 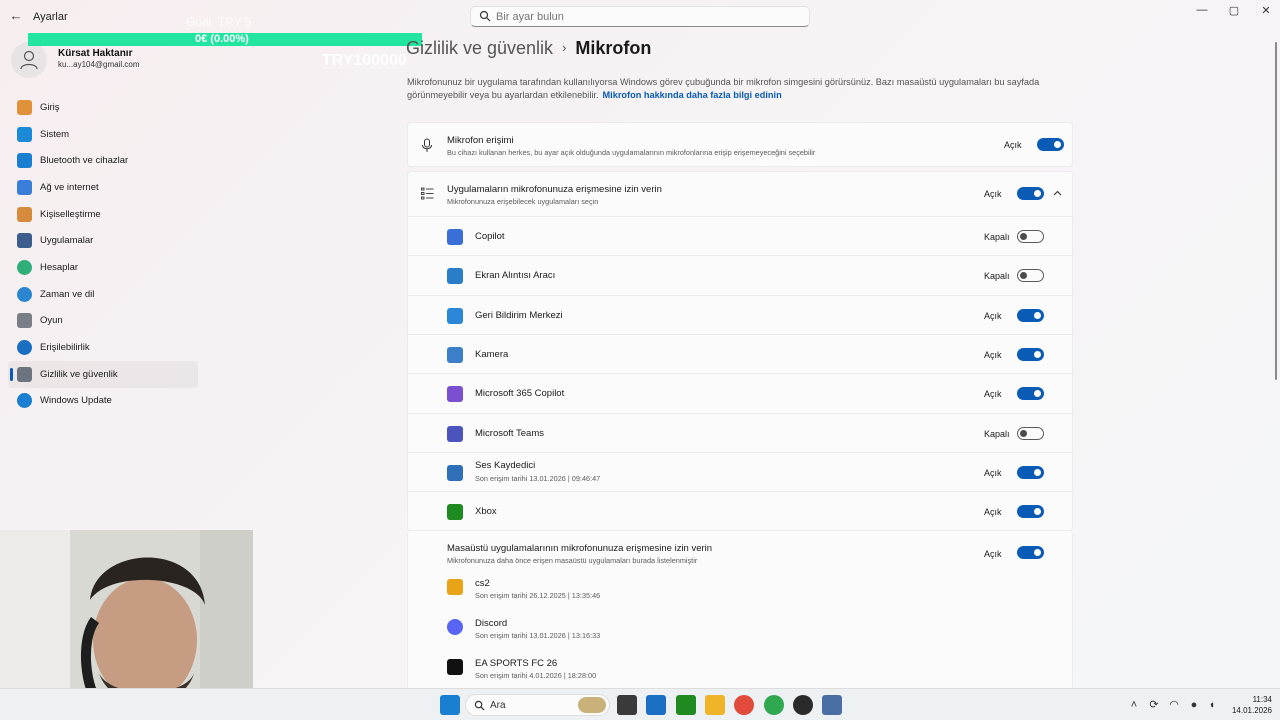 What do you see at coordinates (24, 294) in the screenshot?
I see `time-language-icon` at bounding box center [24, 294].